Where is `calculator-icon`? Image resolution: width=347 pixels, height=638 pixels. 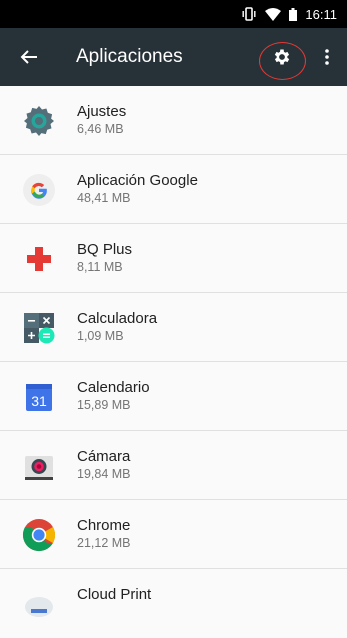 calculator-icon is located at coordinates (39, 328).